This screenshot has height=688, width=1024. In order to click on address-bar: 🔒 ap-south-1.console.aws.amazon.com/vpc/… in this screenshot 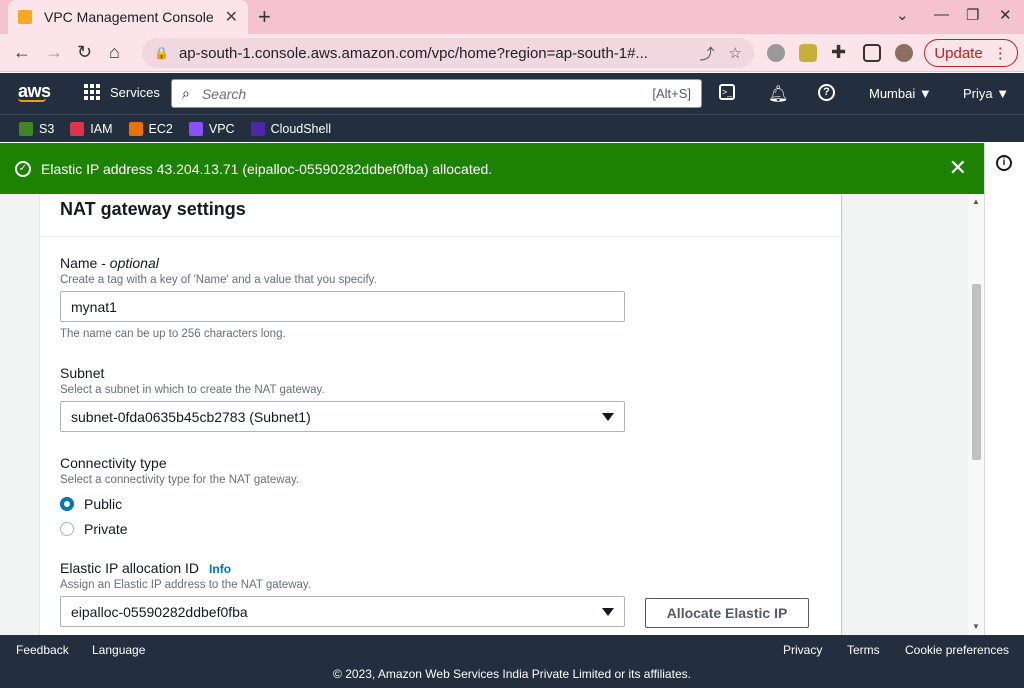, I will do `click(448, 53)`.